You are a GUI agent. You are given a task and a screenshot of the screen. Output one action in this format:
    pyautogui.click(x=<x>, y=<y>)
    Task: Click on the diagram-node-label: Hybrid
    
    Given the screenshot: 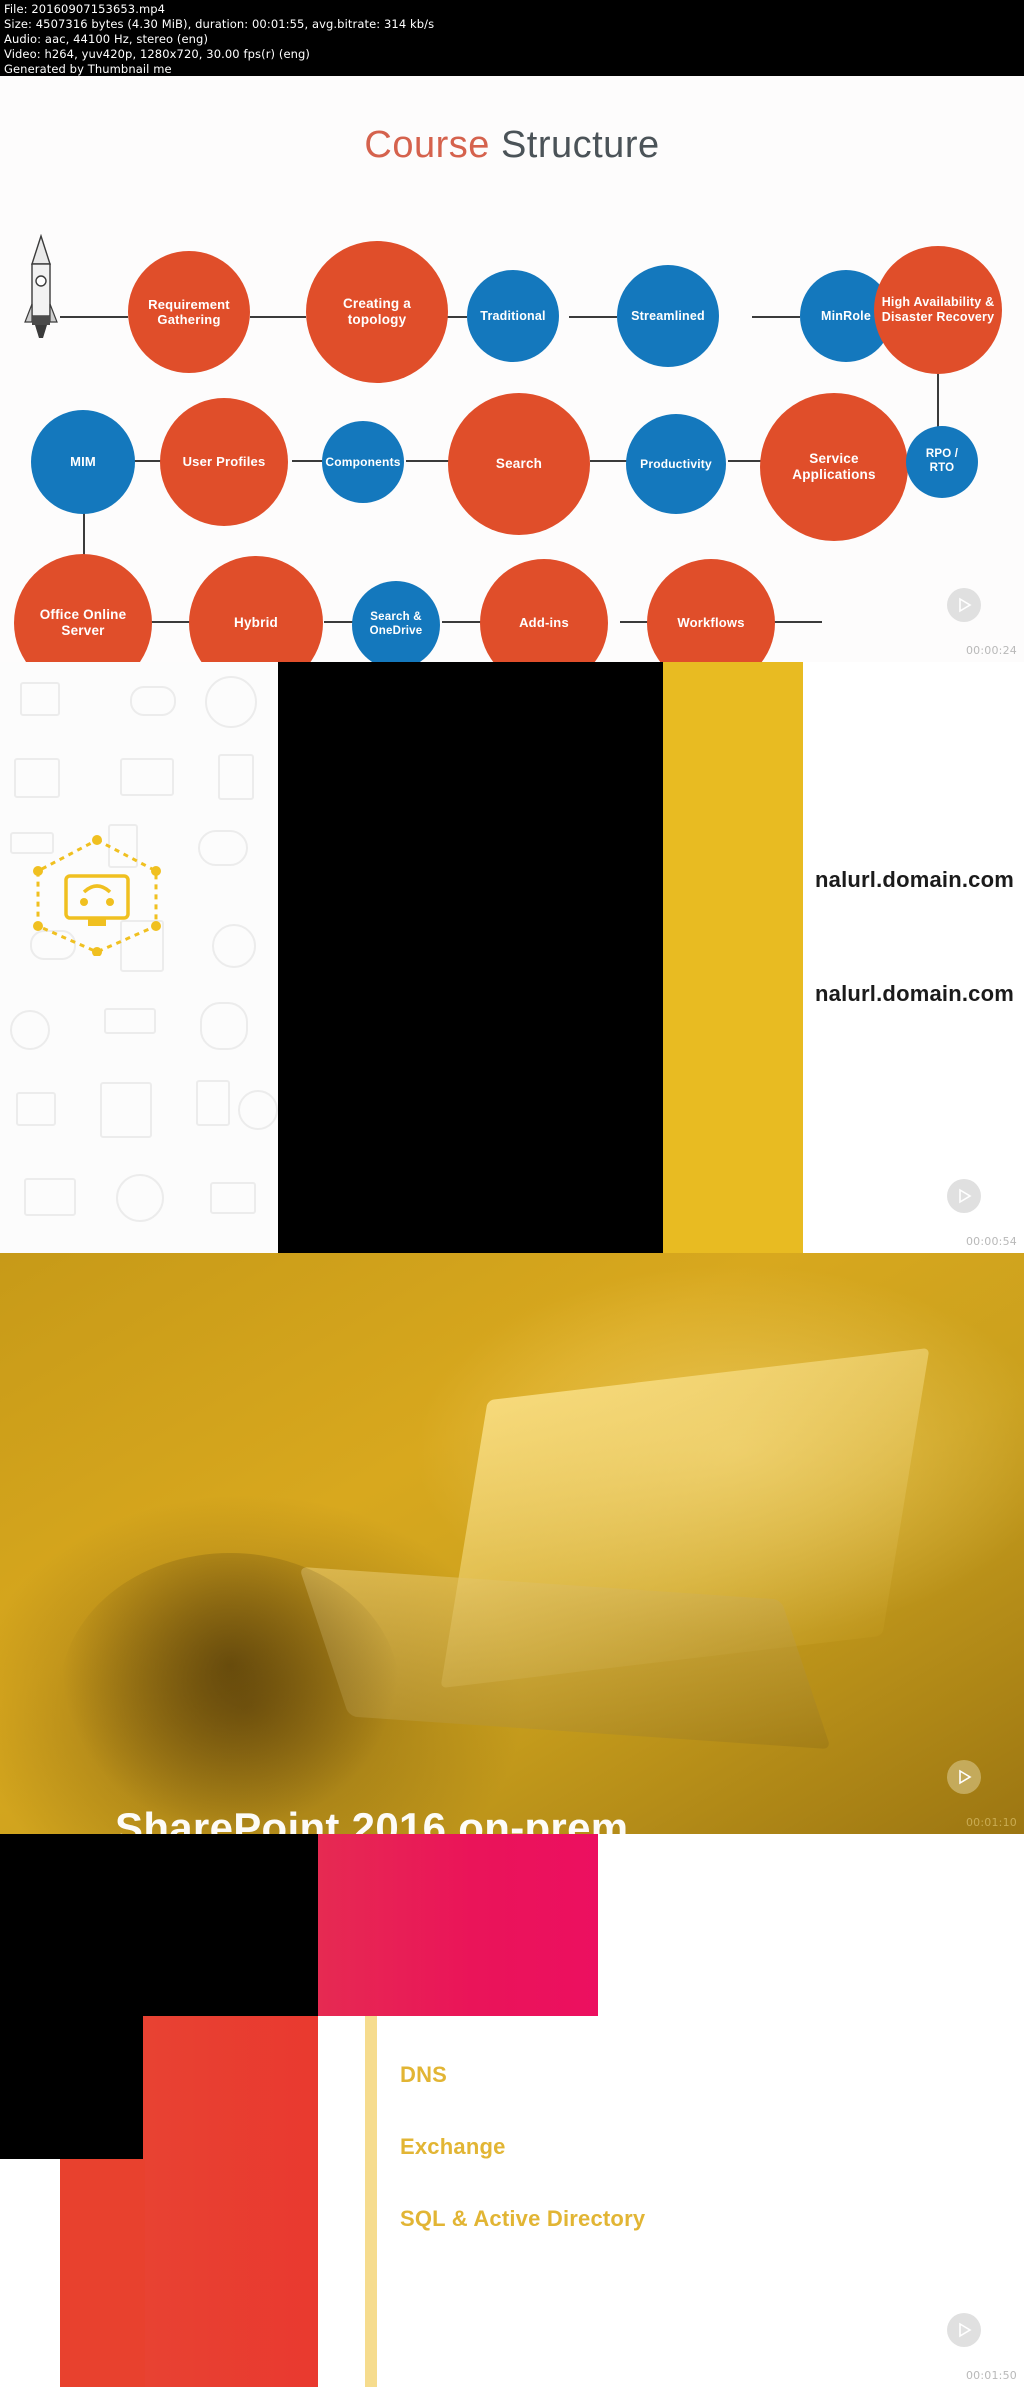 What is the action you would take?
    pyautogui.click(x=256, y=623)
    